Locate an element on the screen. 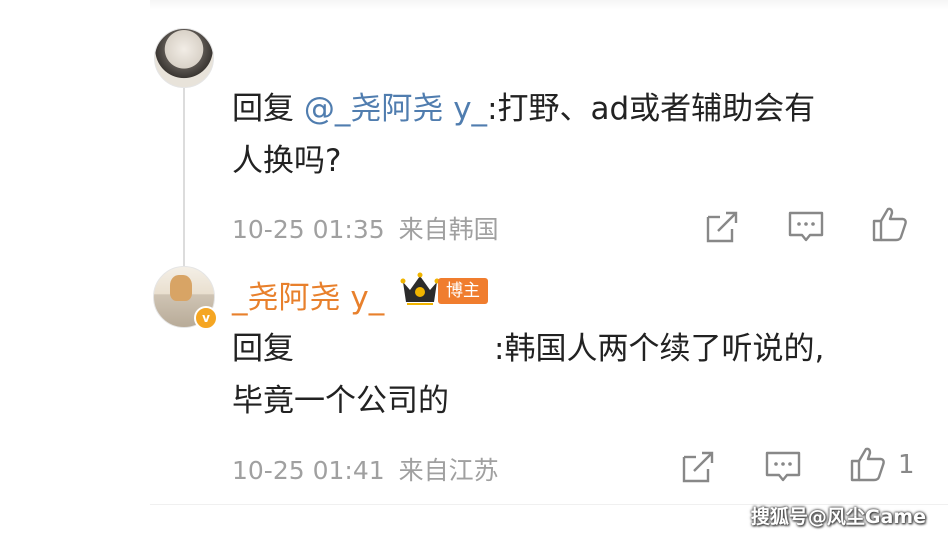 This screenshot has width=948, height=534. mention-link: @_尧阿尧 y_ is located at coordinates (395, 109).